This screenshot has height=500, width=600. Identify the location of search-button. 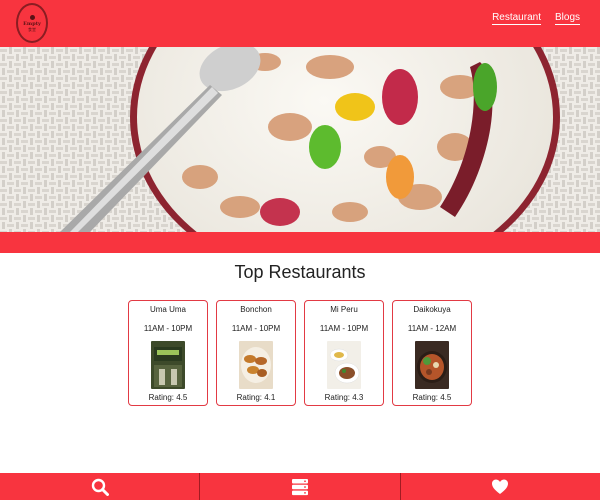
(100, 486).